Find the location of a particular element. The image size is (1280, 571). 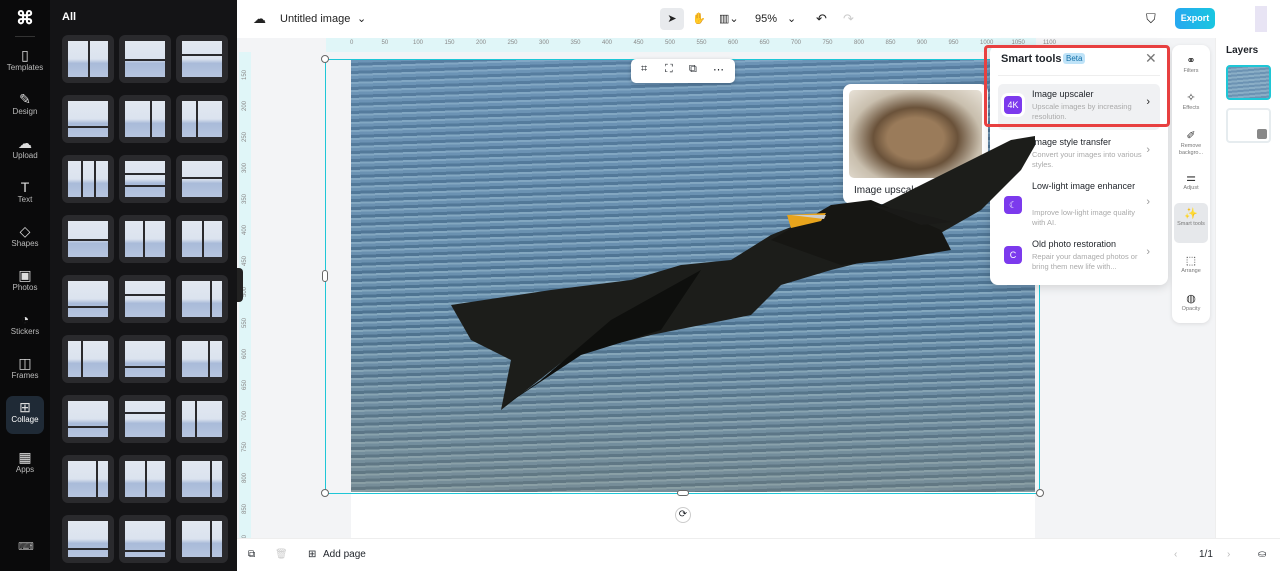

hand-tool-icon: ✋ is located at coordinates (699, 19).